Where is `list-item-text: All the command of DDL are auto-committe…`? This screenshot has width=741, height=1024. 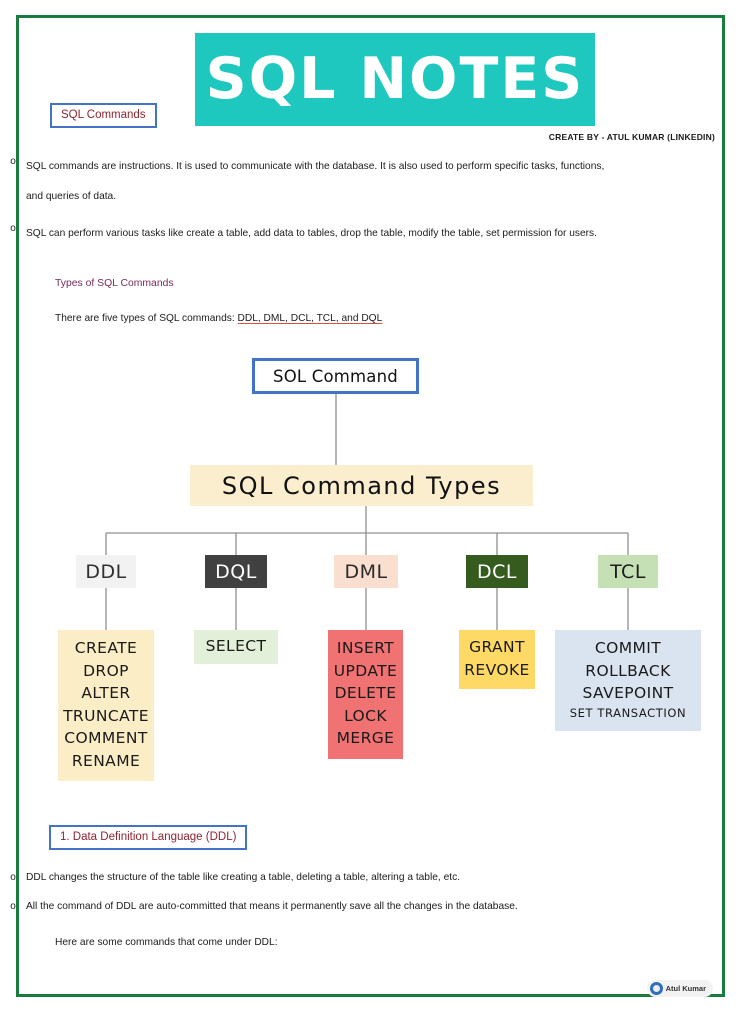
list-item-text: All the command of DDL are auto-committe… is located at coordinates (272, 906).